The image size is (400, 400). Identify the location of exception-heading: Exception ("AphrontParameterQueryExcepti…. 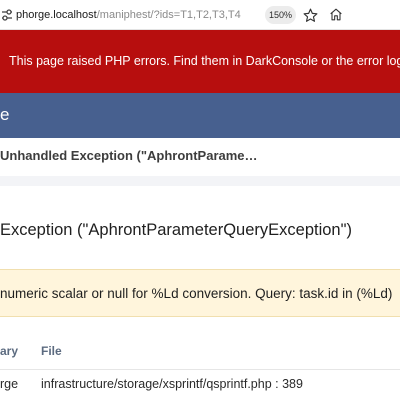
(176, 230).